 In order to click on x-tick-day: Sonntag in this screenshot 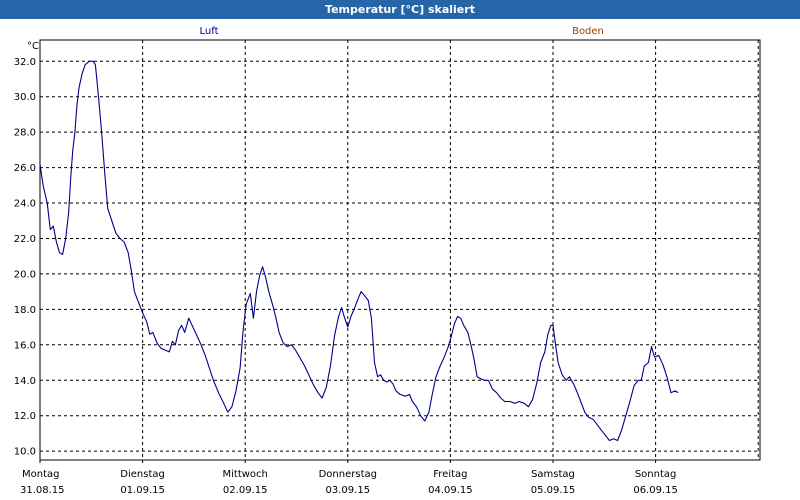, I will do `click(656, 474)`.